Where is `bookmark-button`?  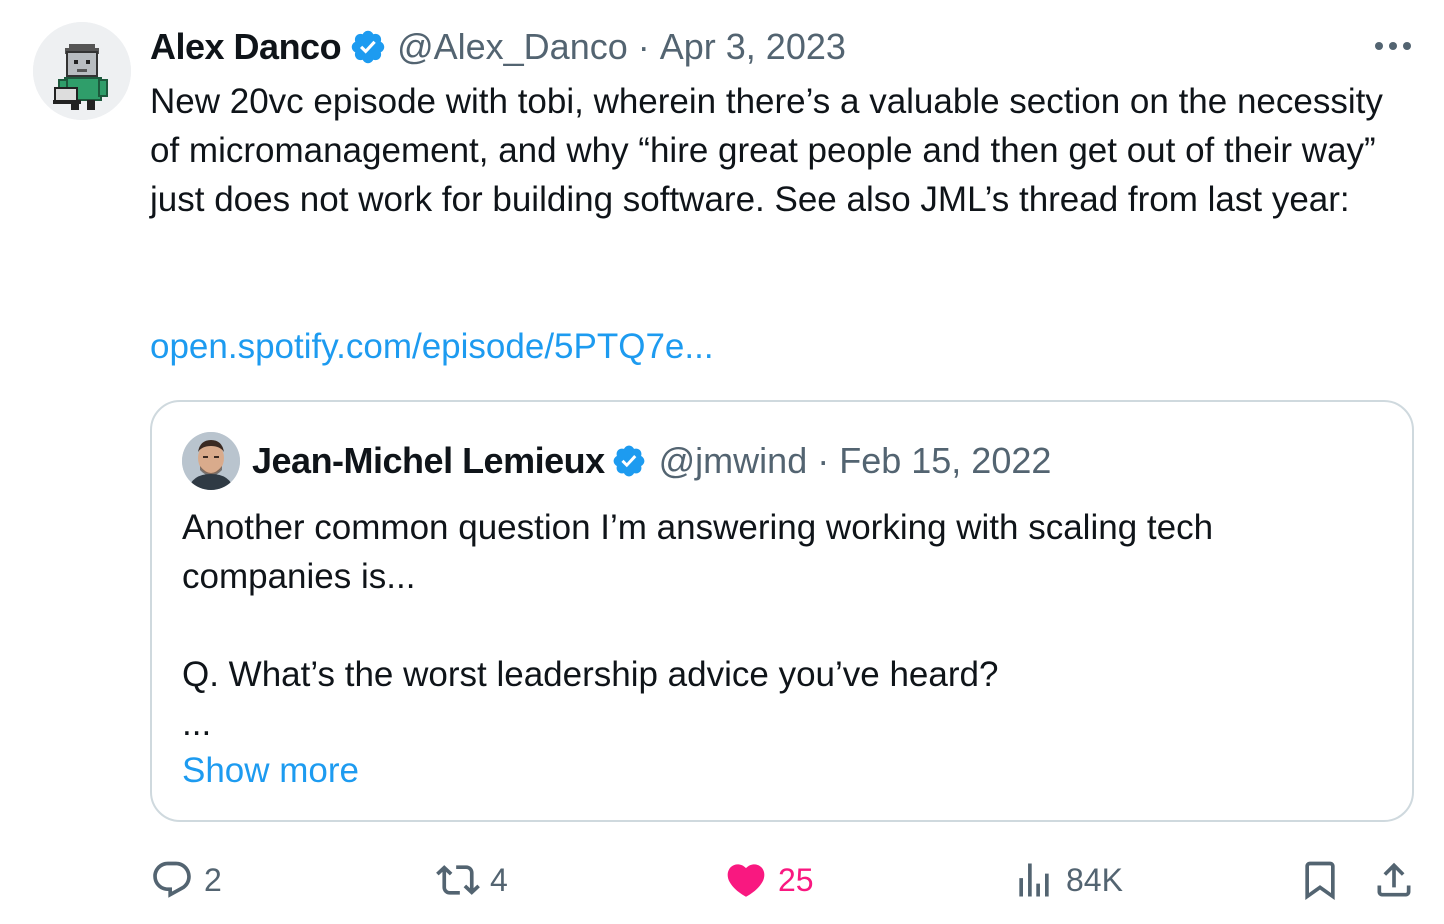
bookmark-button is located at coordinates (1320, 880).